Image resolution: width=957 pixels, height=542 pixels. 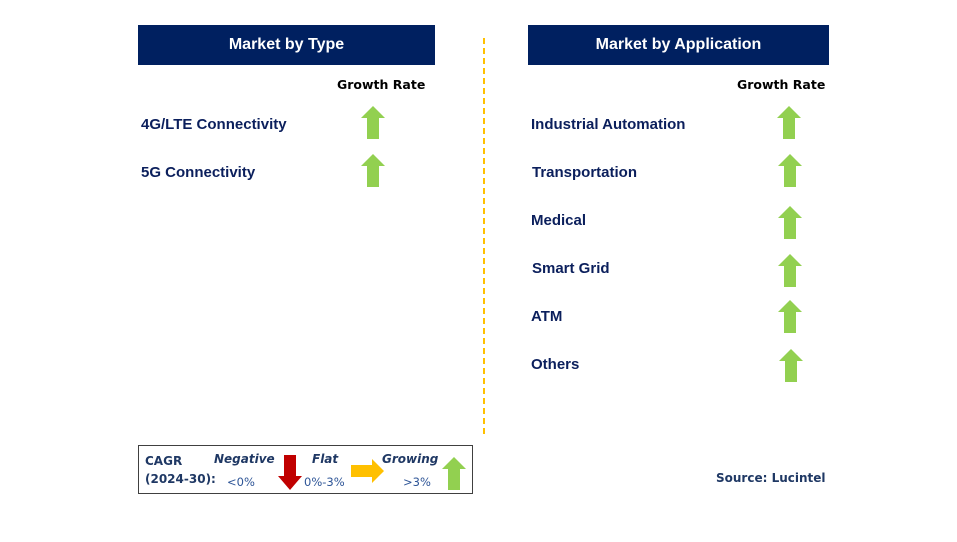 What do you see at coordinates (286, 45) in the screenshot?
I see `market-by-type-header: Market by Type` at bounding box center [286, 45].